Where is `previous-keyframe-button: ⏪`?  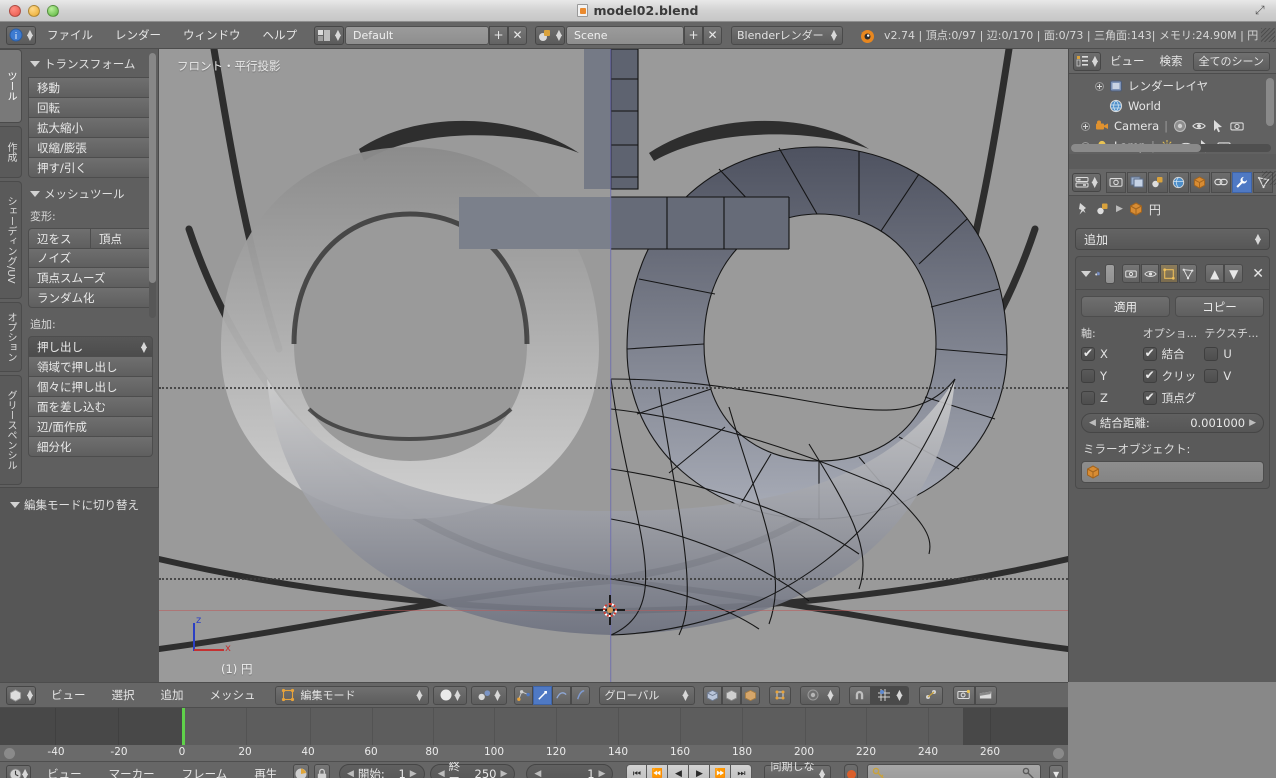 previous-keyframe-button: ⏪ is located at coordinates (658, 771).